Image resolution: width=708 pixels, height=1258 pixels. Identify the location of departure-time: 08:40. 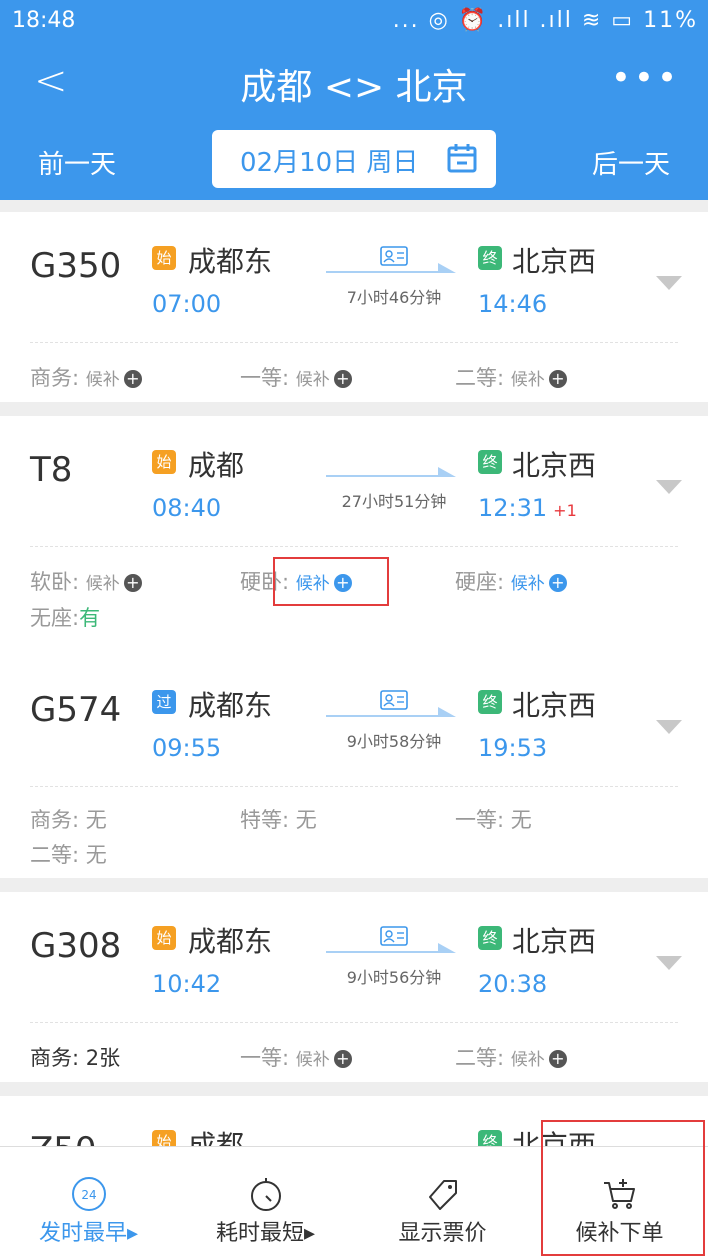
(187, 508).